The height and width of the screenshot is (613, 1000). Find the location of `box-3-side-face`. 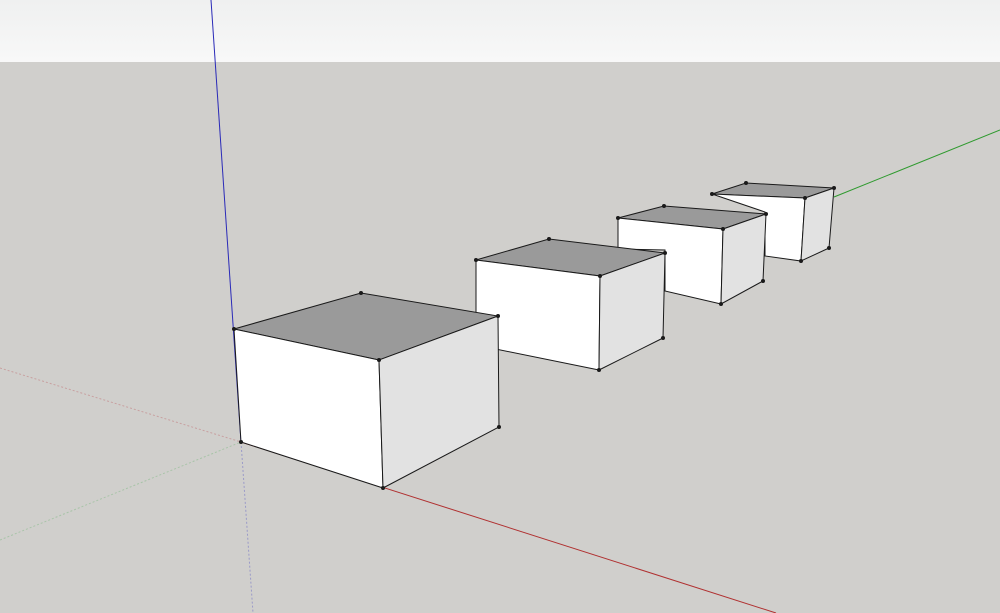

box-3-side-face is located at coordinates (743, 259).